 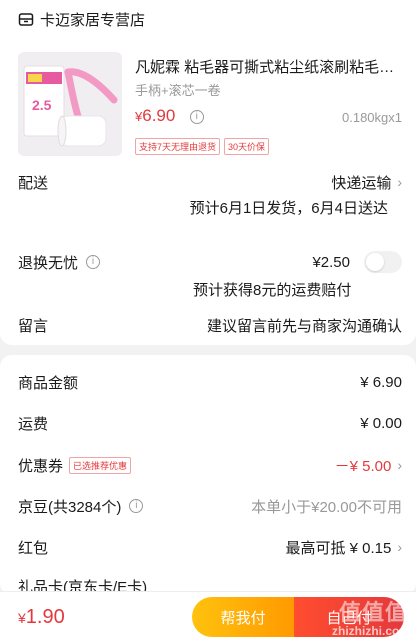 I want to click on goods-amount-value: ¥ 6.90, so click(x=381, y=382).